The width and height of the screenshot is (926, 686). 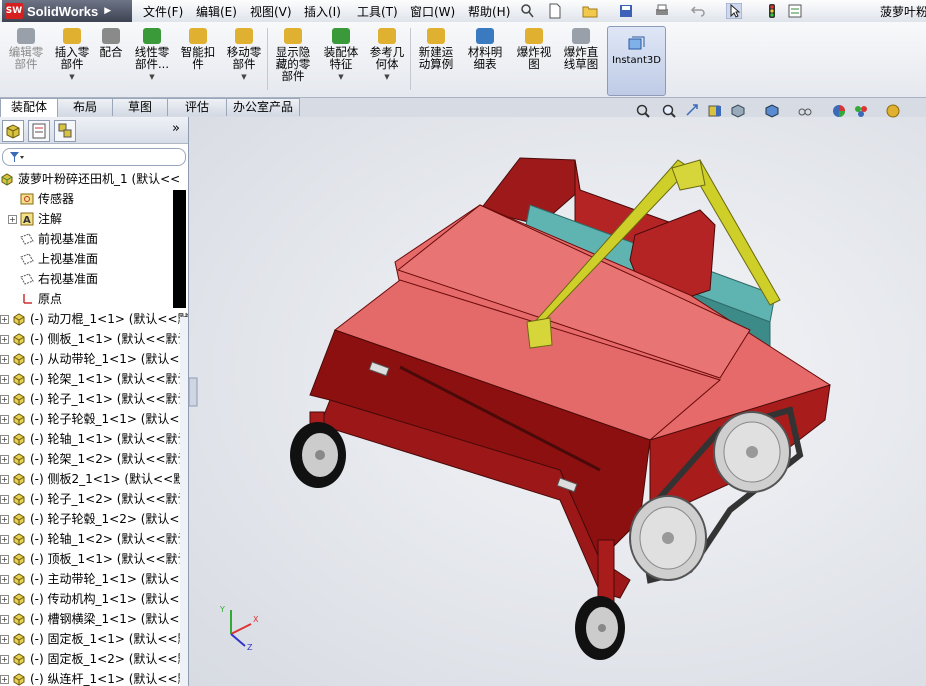 I want to click on display-style-icon, so click(x=771, y=111).